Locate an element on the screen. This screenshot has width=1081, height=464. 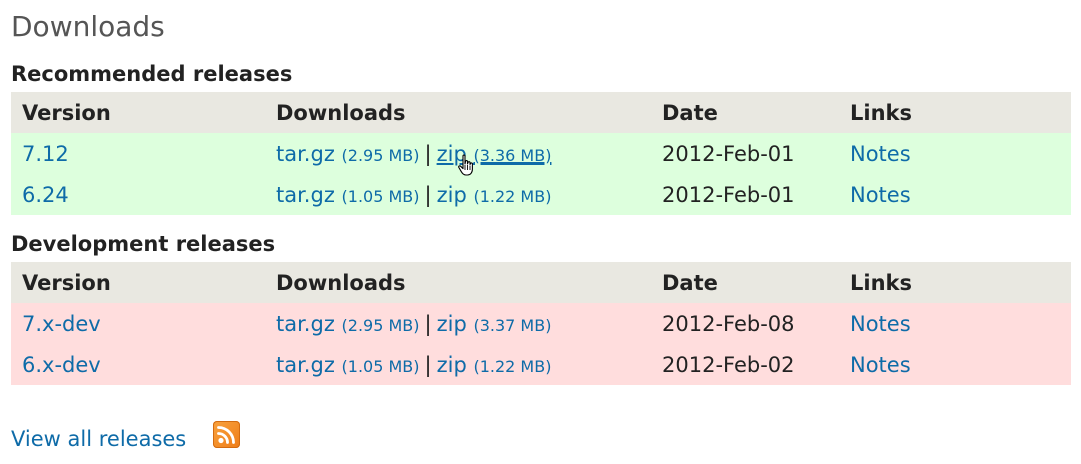
version-link: 7.x-dev is located at coordinates (61, 324).